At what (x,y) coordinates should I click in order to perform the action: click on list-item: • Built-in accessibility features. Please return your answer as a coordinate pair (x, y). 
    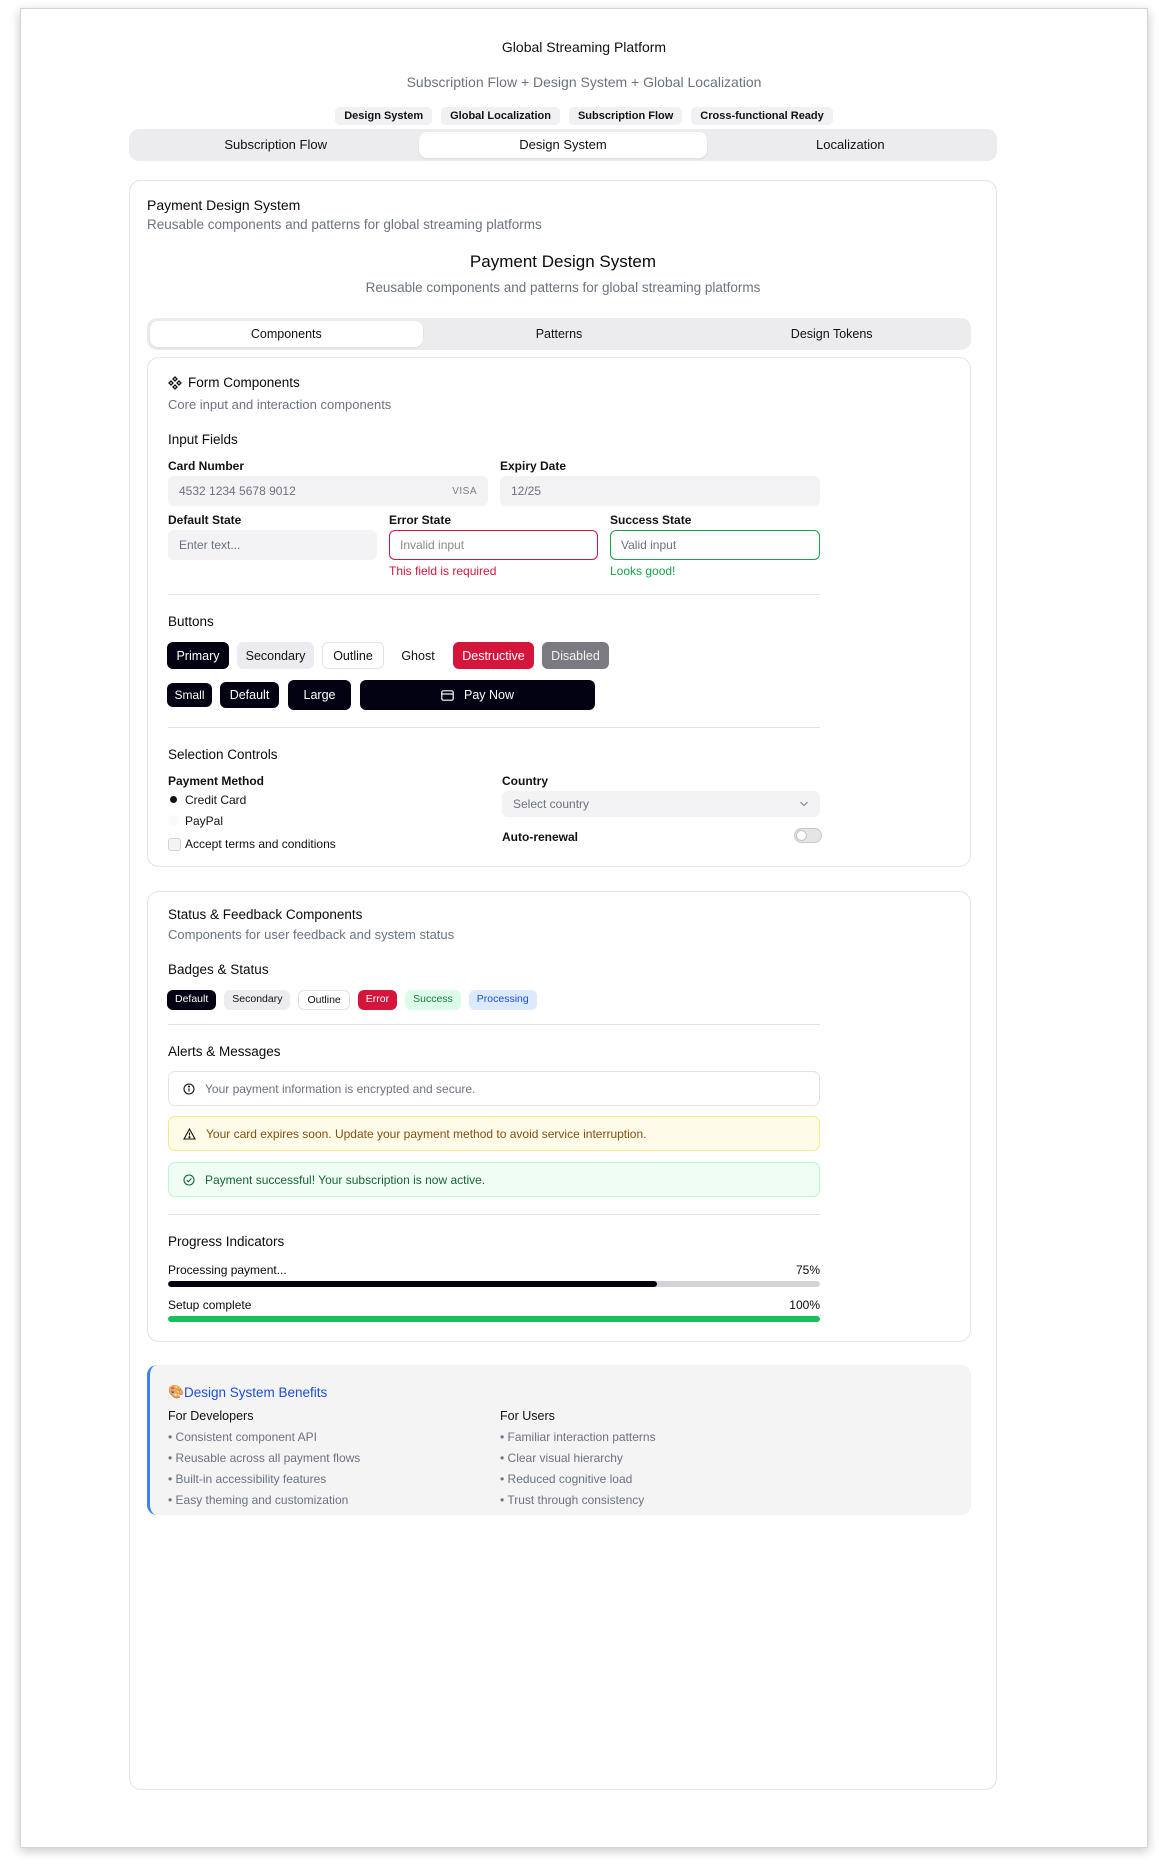
    Looking at the image, I should click on (247, 1479).